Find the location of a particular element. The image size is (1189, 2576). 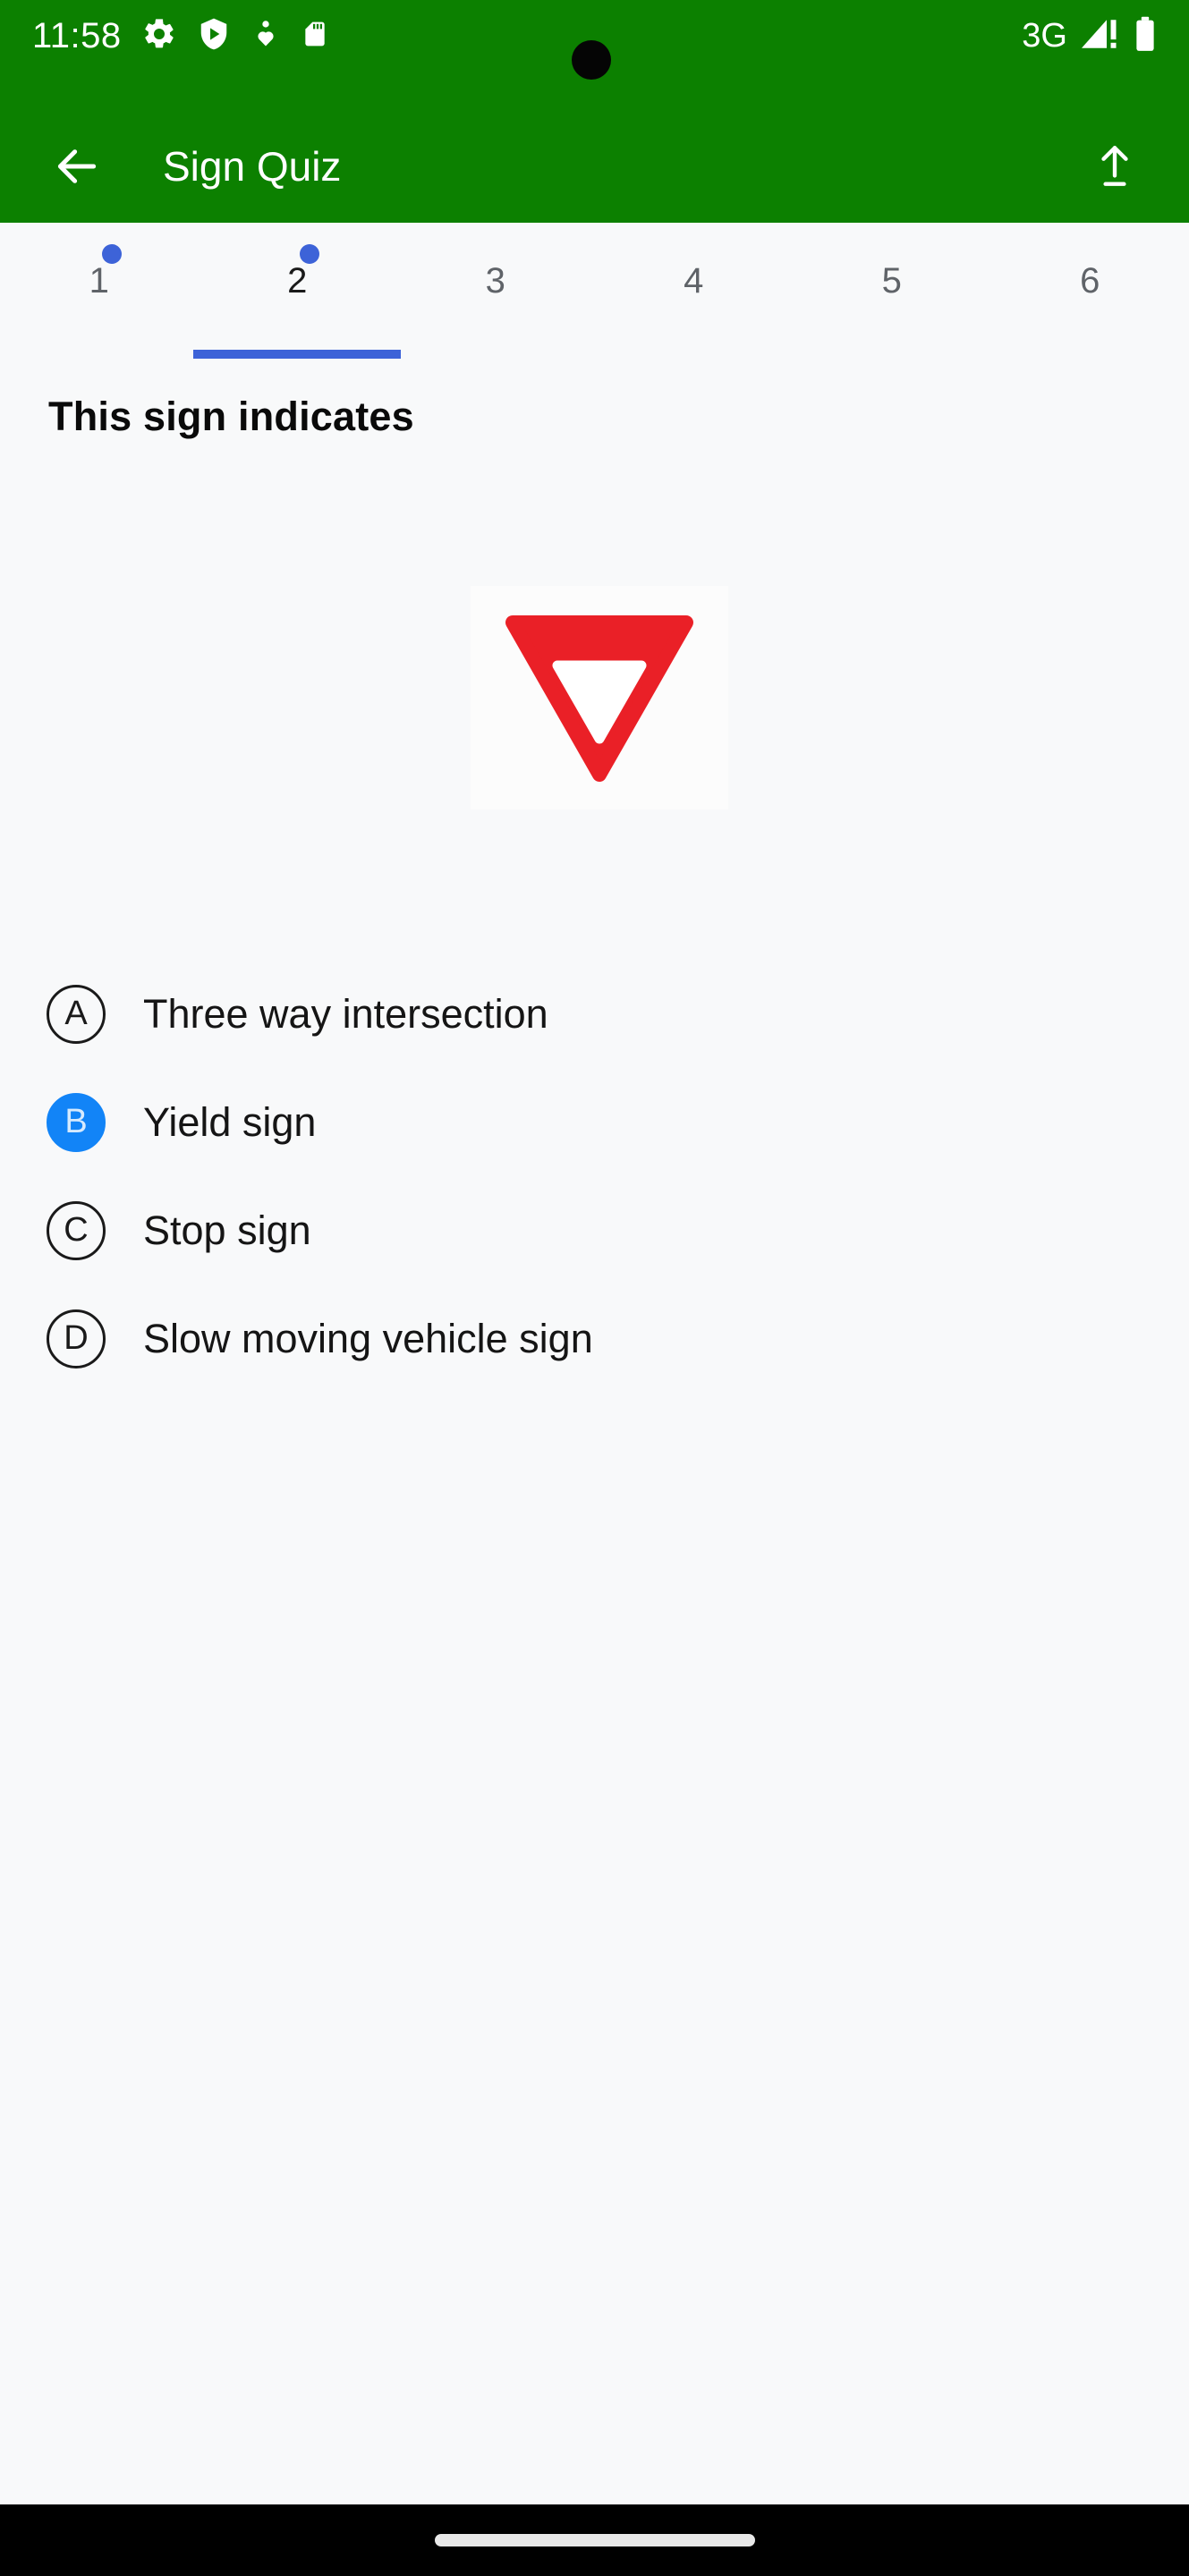

tab-question-6: 6 is located at coordinates (1090, 291).